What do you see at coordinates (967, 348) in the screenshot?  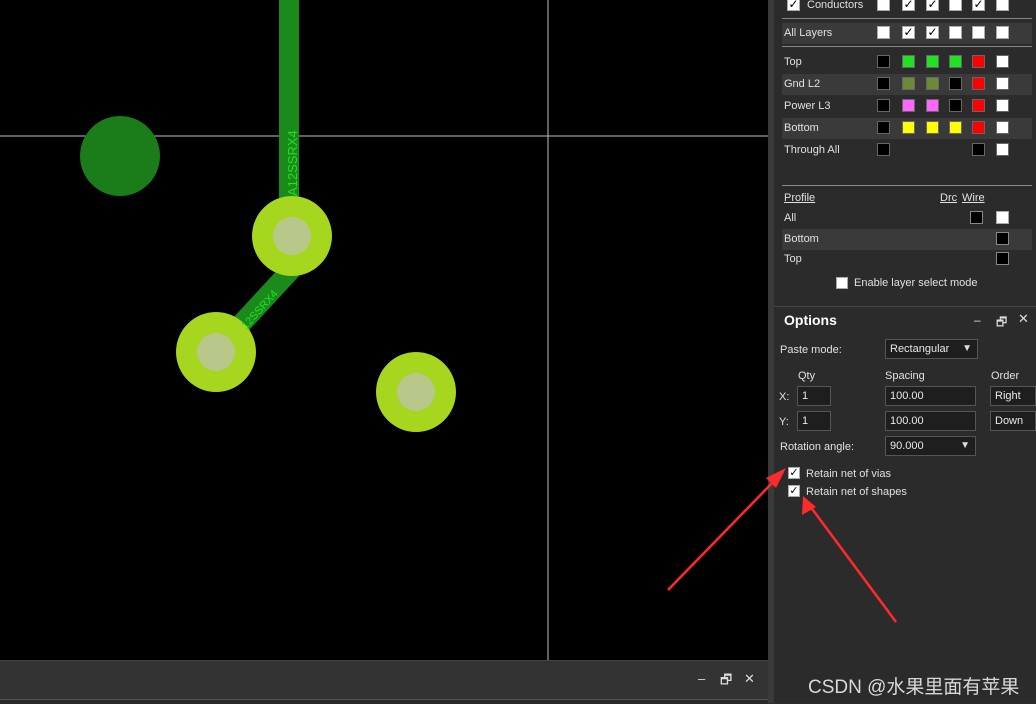 I see `chevron-down-icon: ▼` at bounding box center [967, 348].